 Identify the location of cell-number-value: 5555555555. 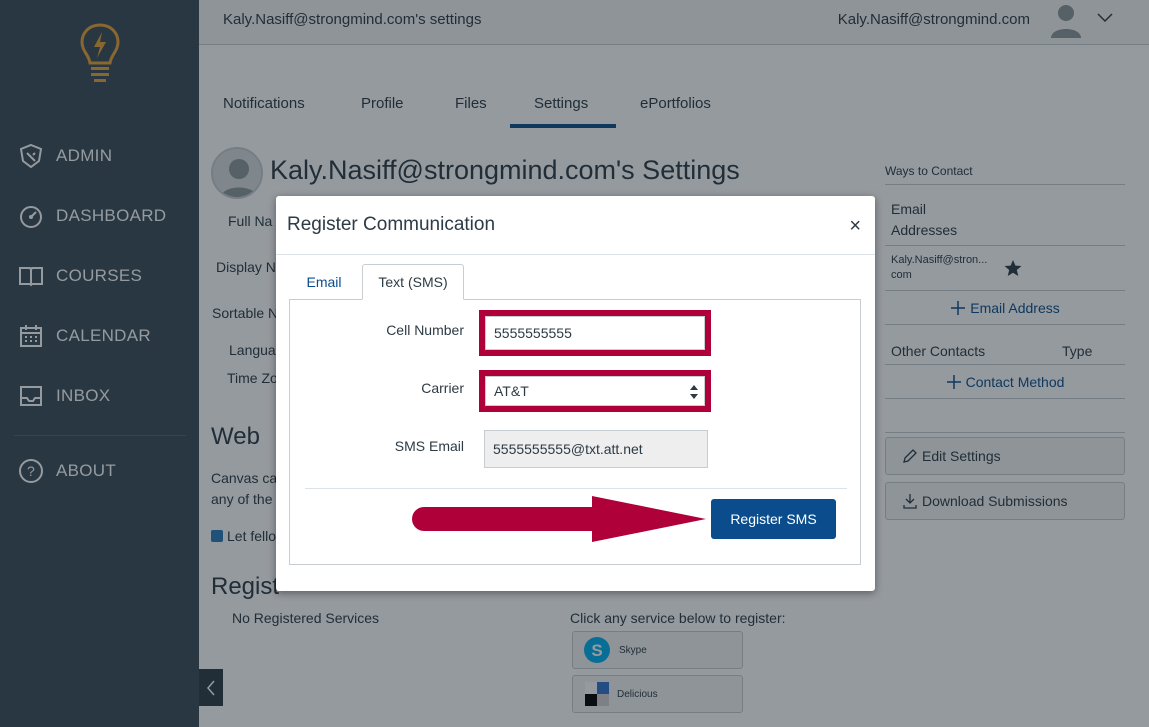
(533, 333).